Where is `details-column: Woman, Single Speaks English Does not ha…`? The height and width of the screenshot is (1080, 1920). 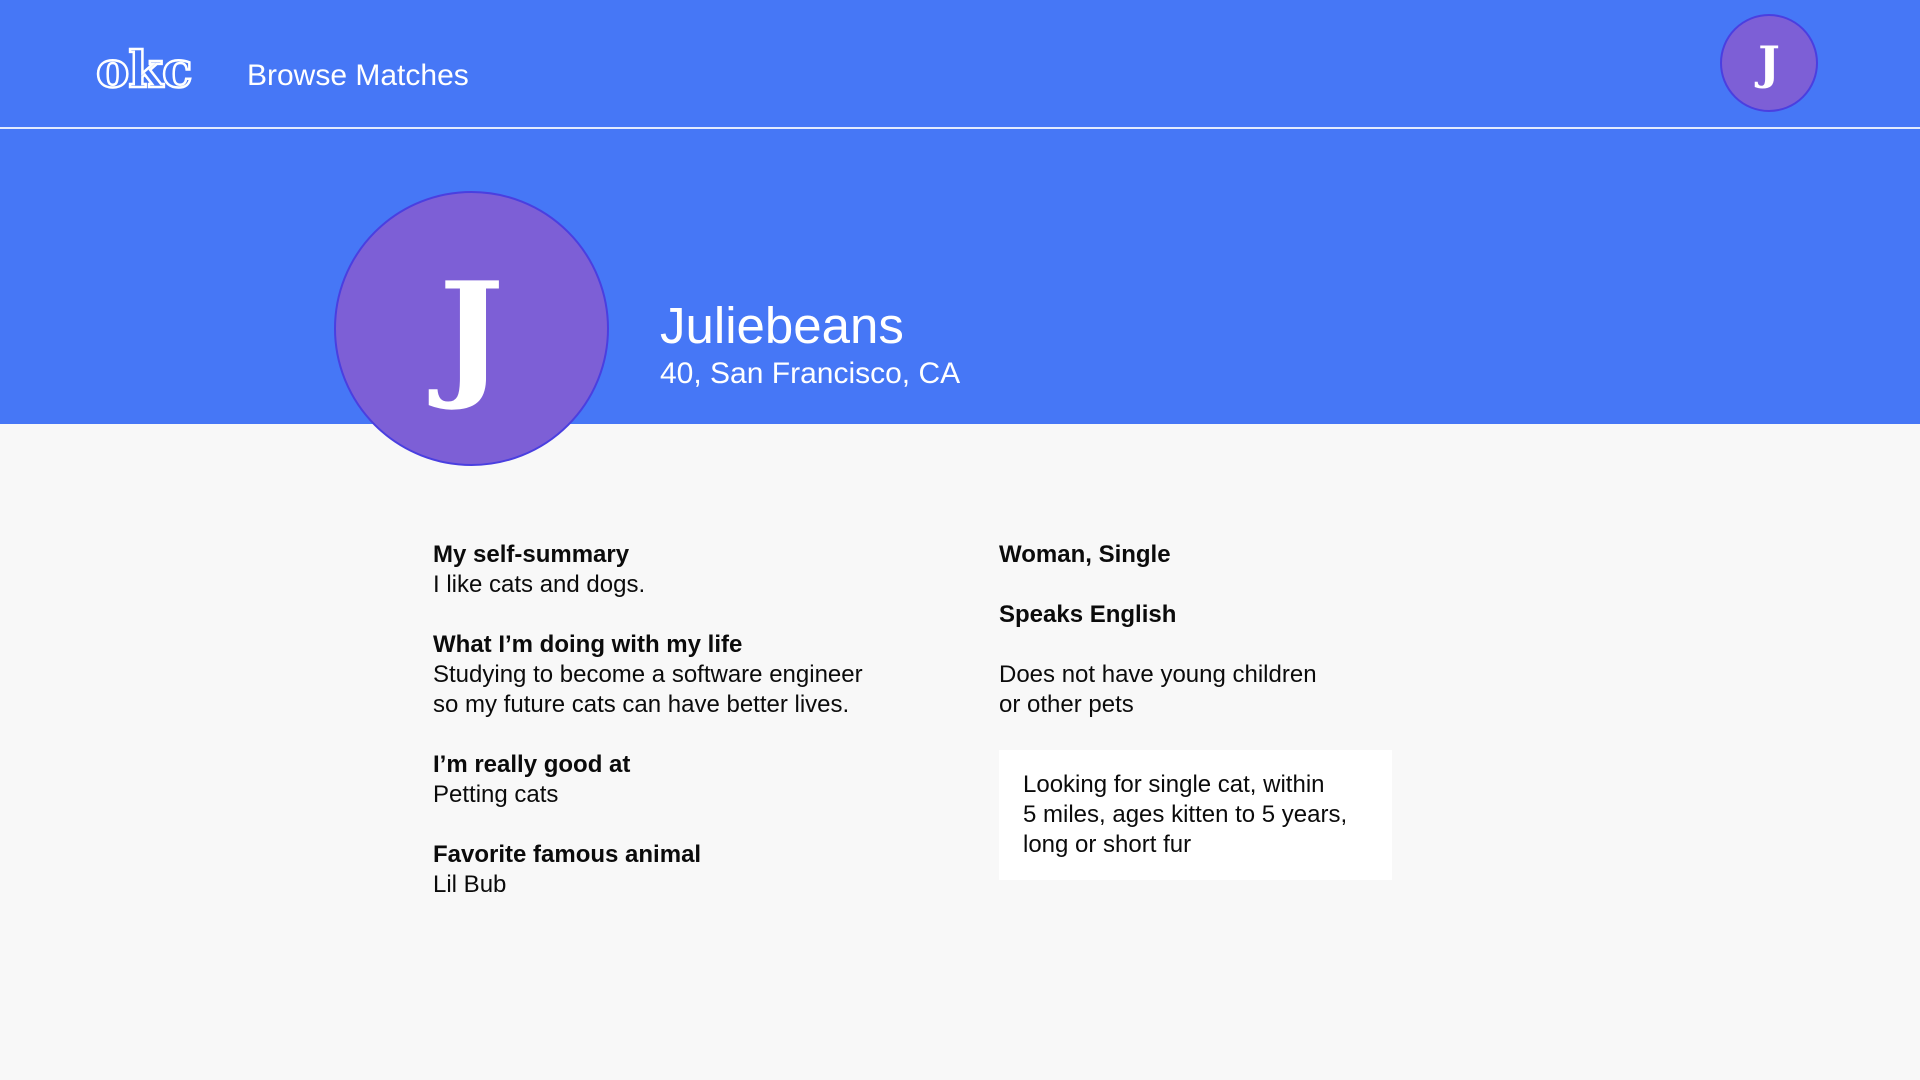 details-column: Woman, Single Speaks English Does not ha… is located at coordinates (1199, 710).